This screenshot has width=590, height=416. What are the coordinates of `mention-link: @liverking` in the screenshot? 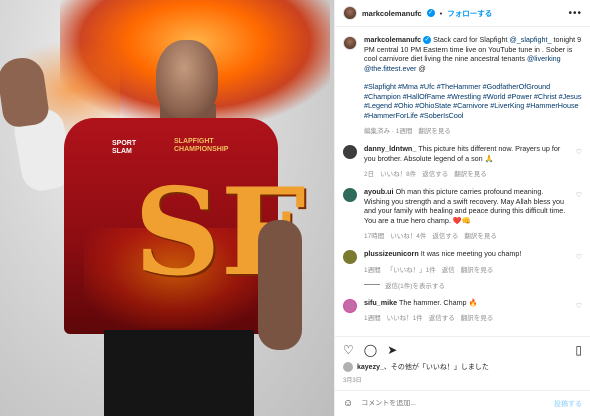 It's located at (544, 58).